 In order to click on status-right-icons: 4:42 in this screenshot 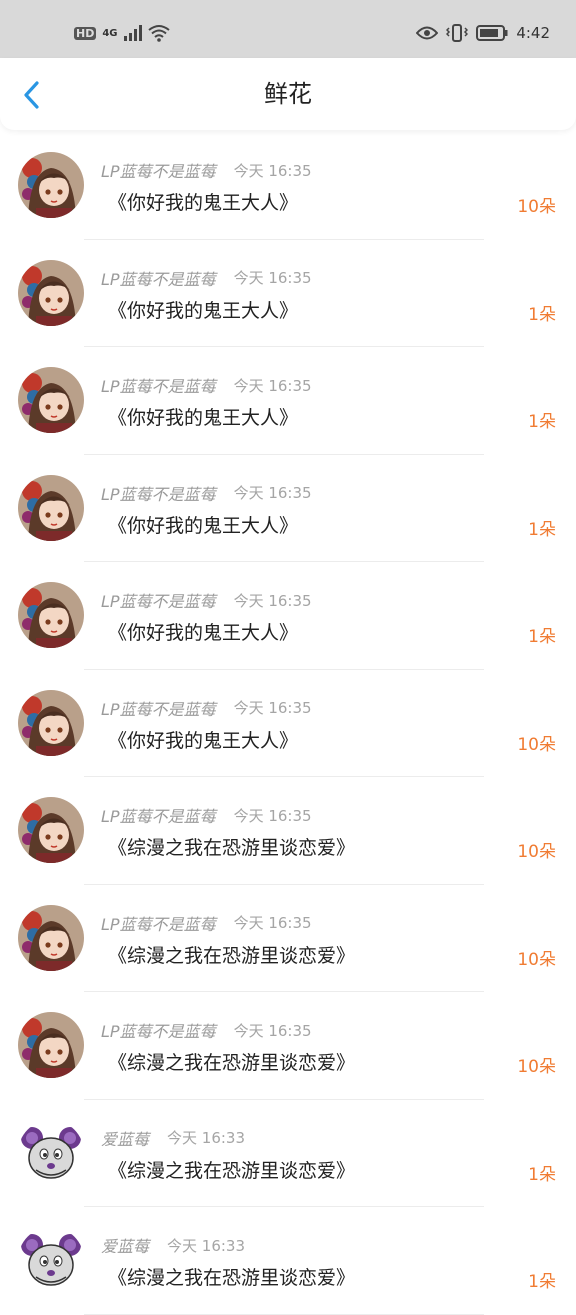, I will do `click(483, 33)`.